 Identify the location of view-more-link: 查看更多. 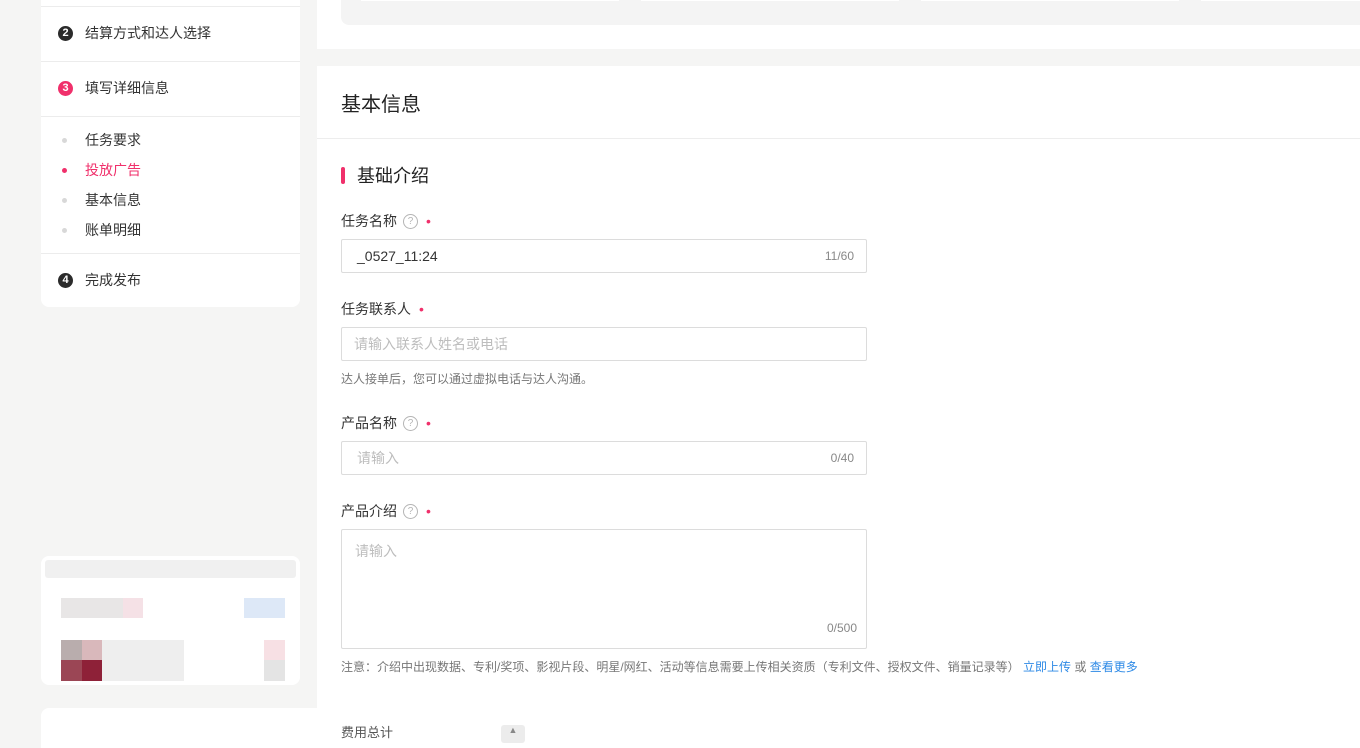
(1114, 667).